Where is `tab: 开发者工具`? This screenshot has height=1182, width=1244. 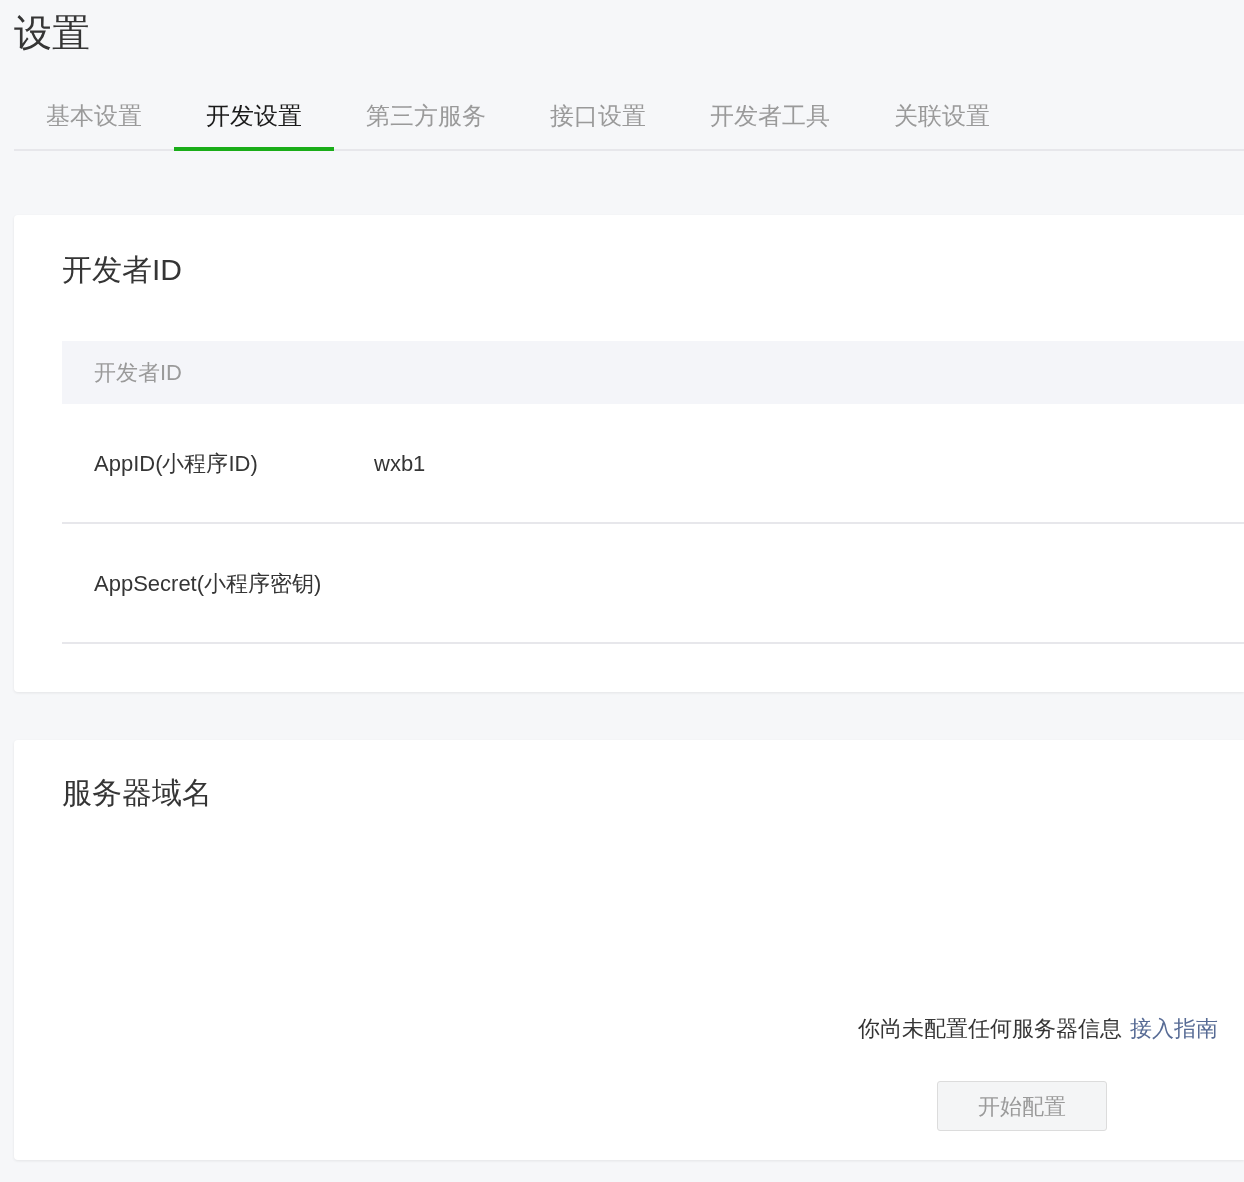
tab: 开发者工具 is located at coordinates (770, 126).